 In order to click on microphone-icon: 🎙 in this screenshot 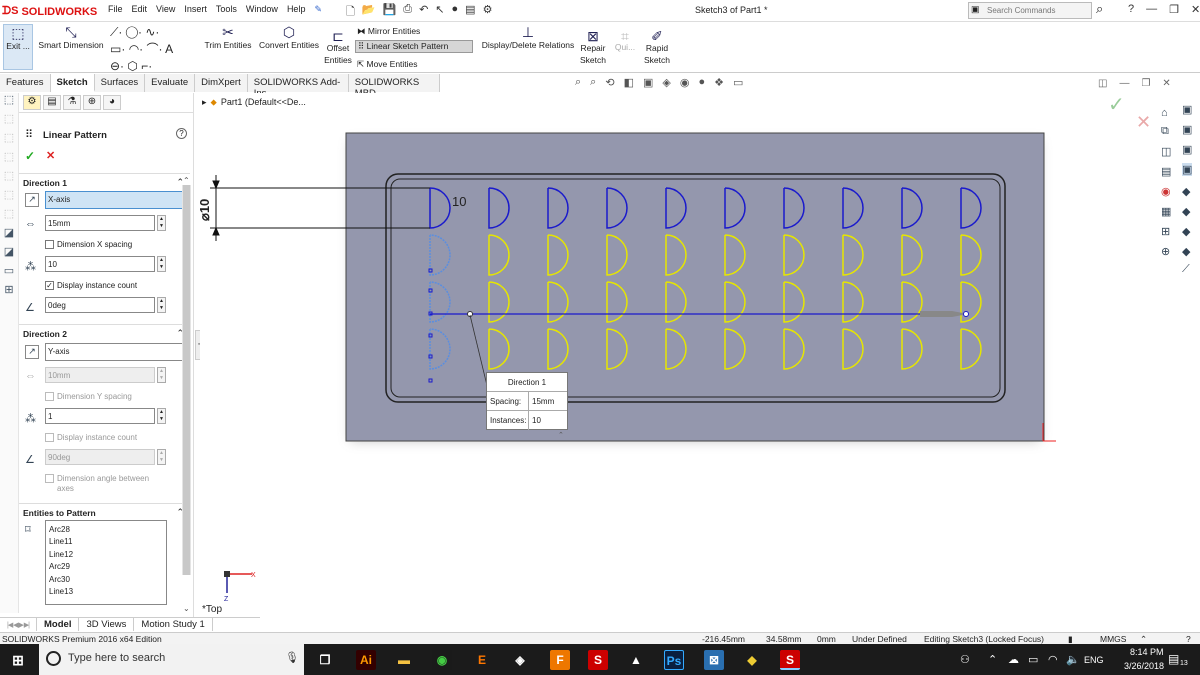, I will do `click(292, 657)`.